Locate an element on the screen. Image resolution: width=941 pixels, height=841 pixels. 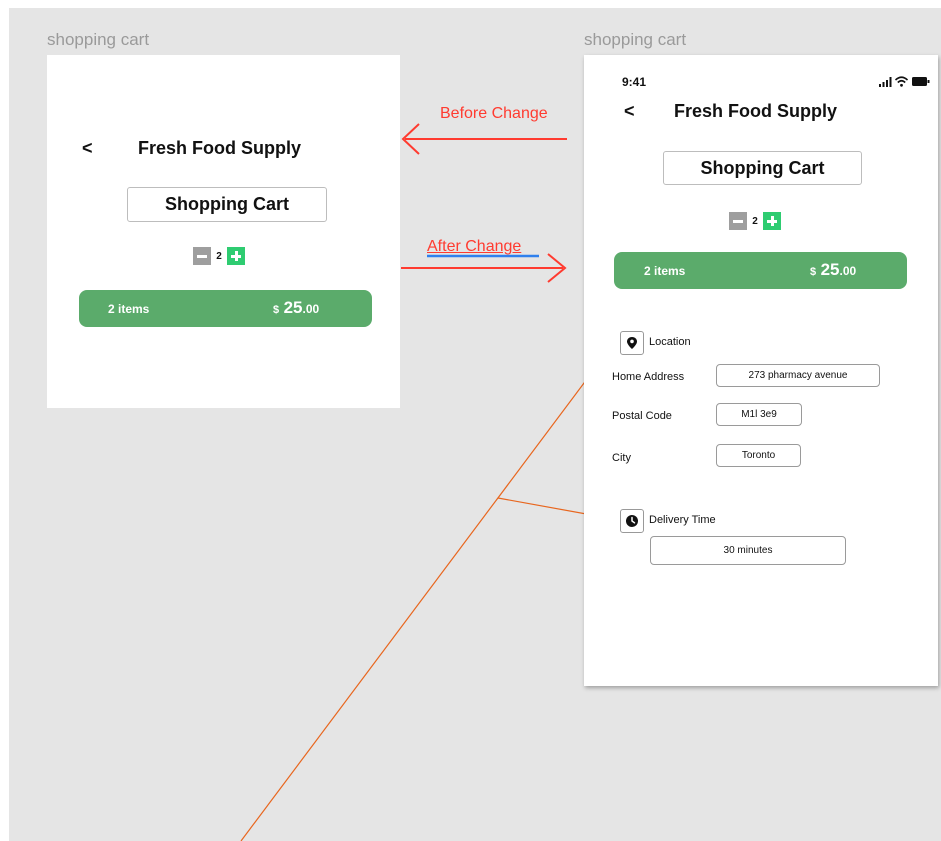
postal-code-field: M1l 3e9 is located at coordinates (759, 414).